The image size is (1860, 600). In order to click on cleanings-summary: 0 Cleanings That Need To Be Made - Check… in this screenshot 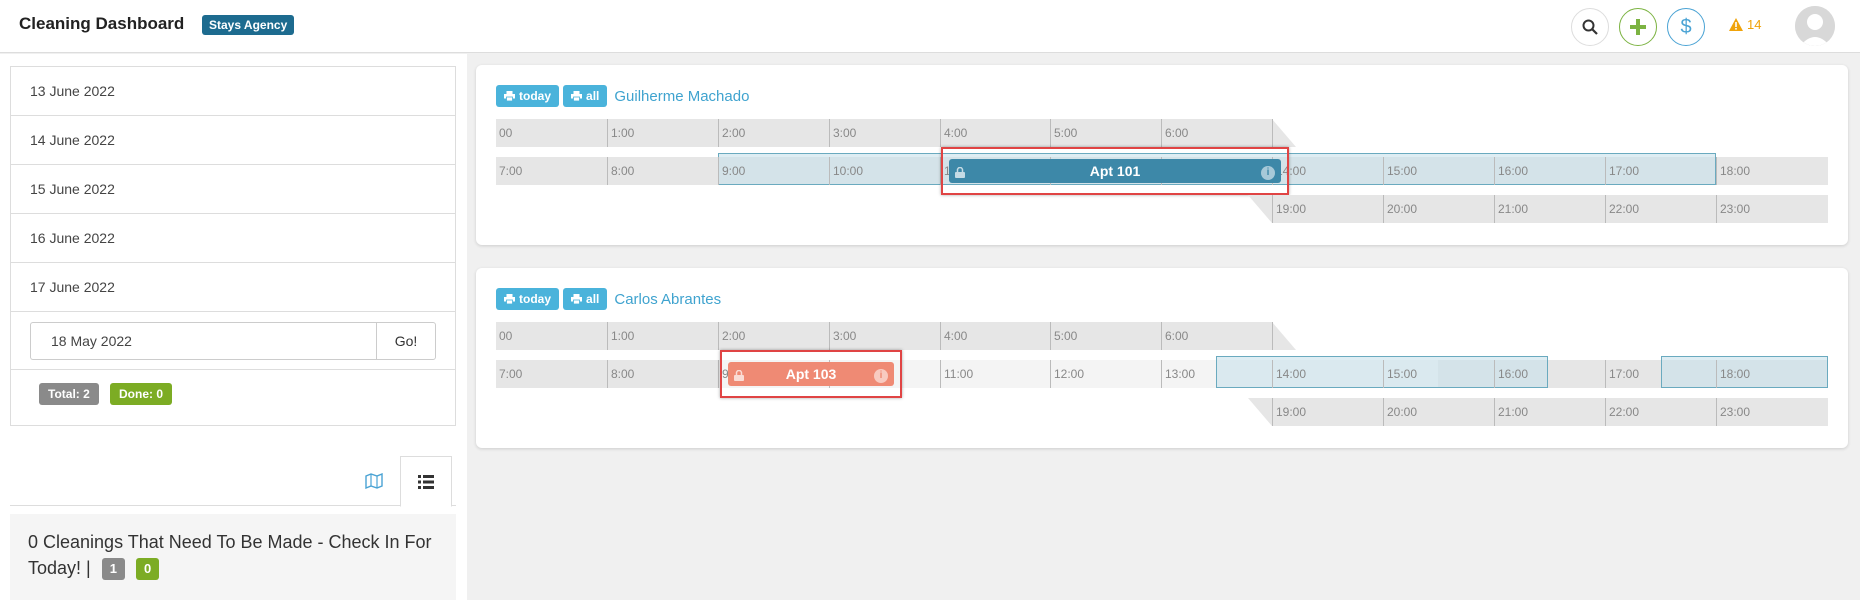, I will do `click(233, 557)`.